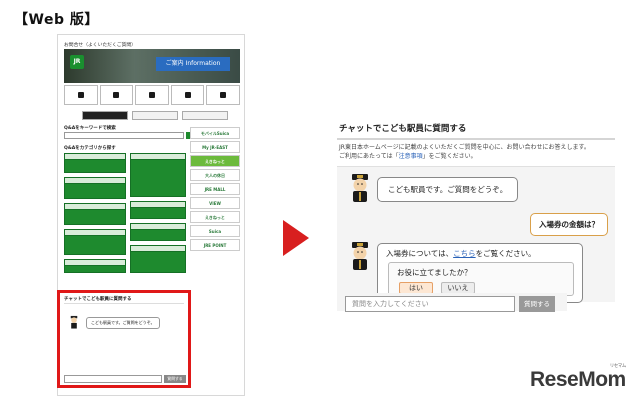  I want to click on category-title: Q&Aをカテゴリから探す, so click(90, 148).